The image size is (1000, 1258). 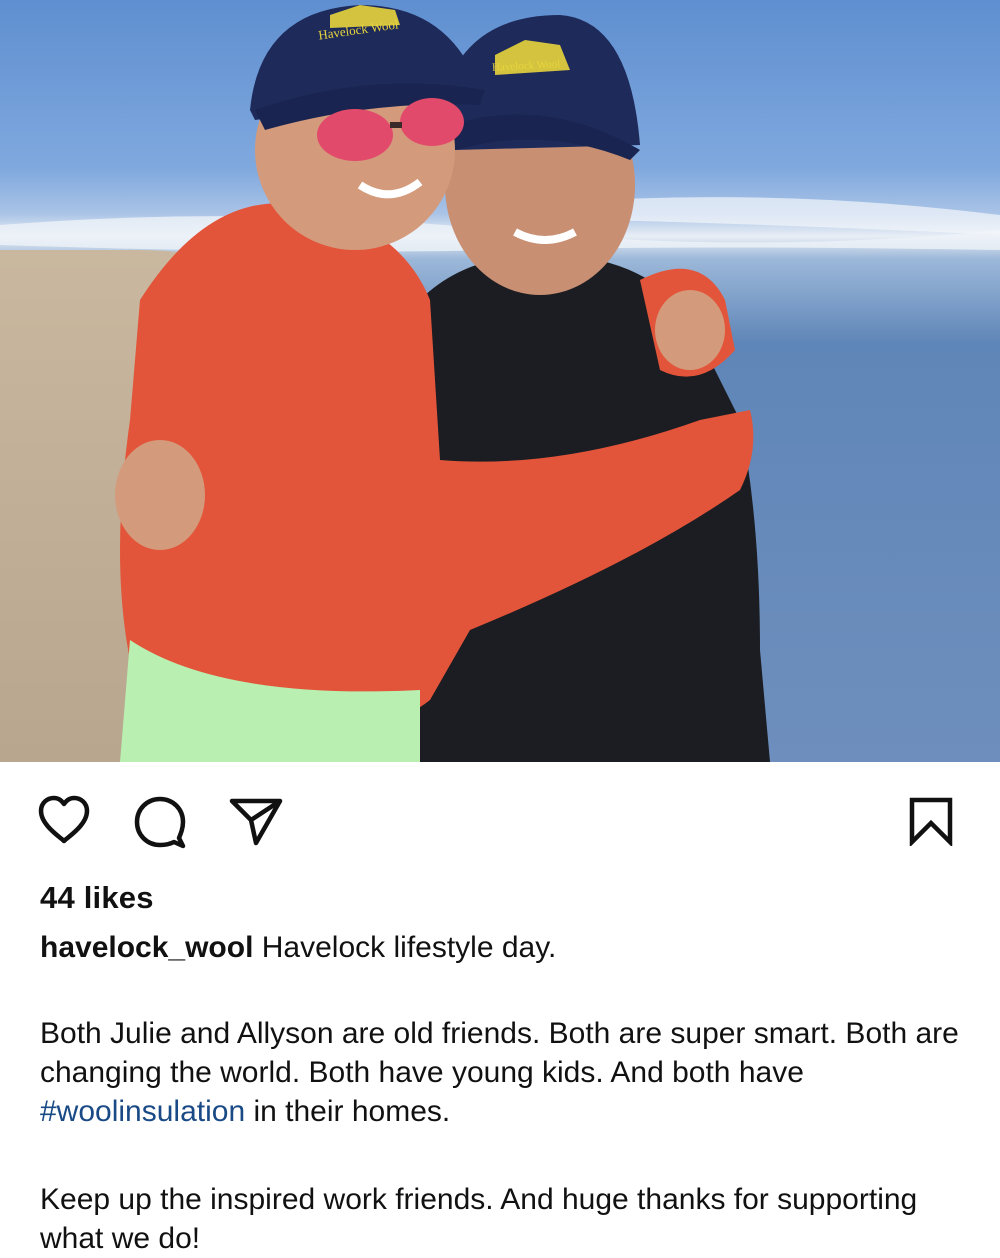 What do you see at coordinates (97, 898) in the screenshot?
I see `likes-count: 44 likes` at bounding box center [97, 898].